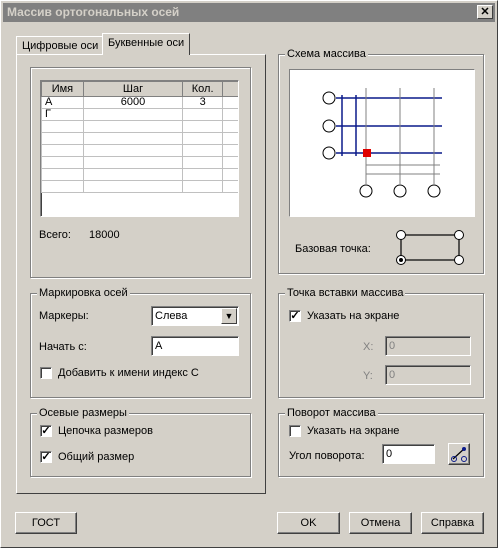 This screenshot has height=548, width=498. What do you see at coordinates (64, 316) in the screenshot?
I see `markers-label: Маркеры:` at bounding box center [64, 316].